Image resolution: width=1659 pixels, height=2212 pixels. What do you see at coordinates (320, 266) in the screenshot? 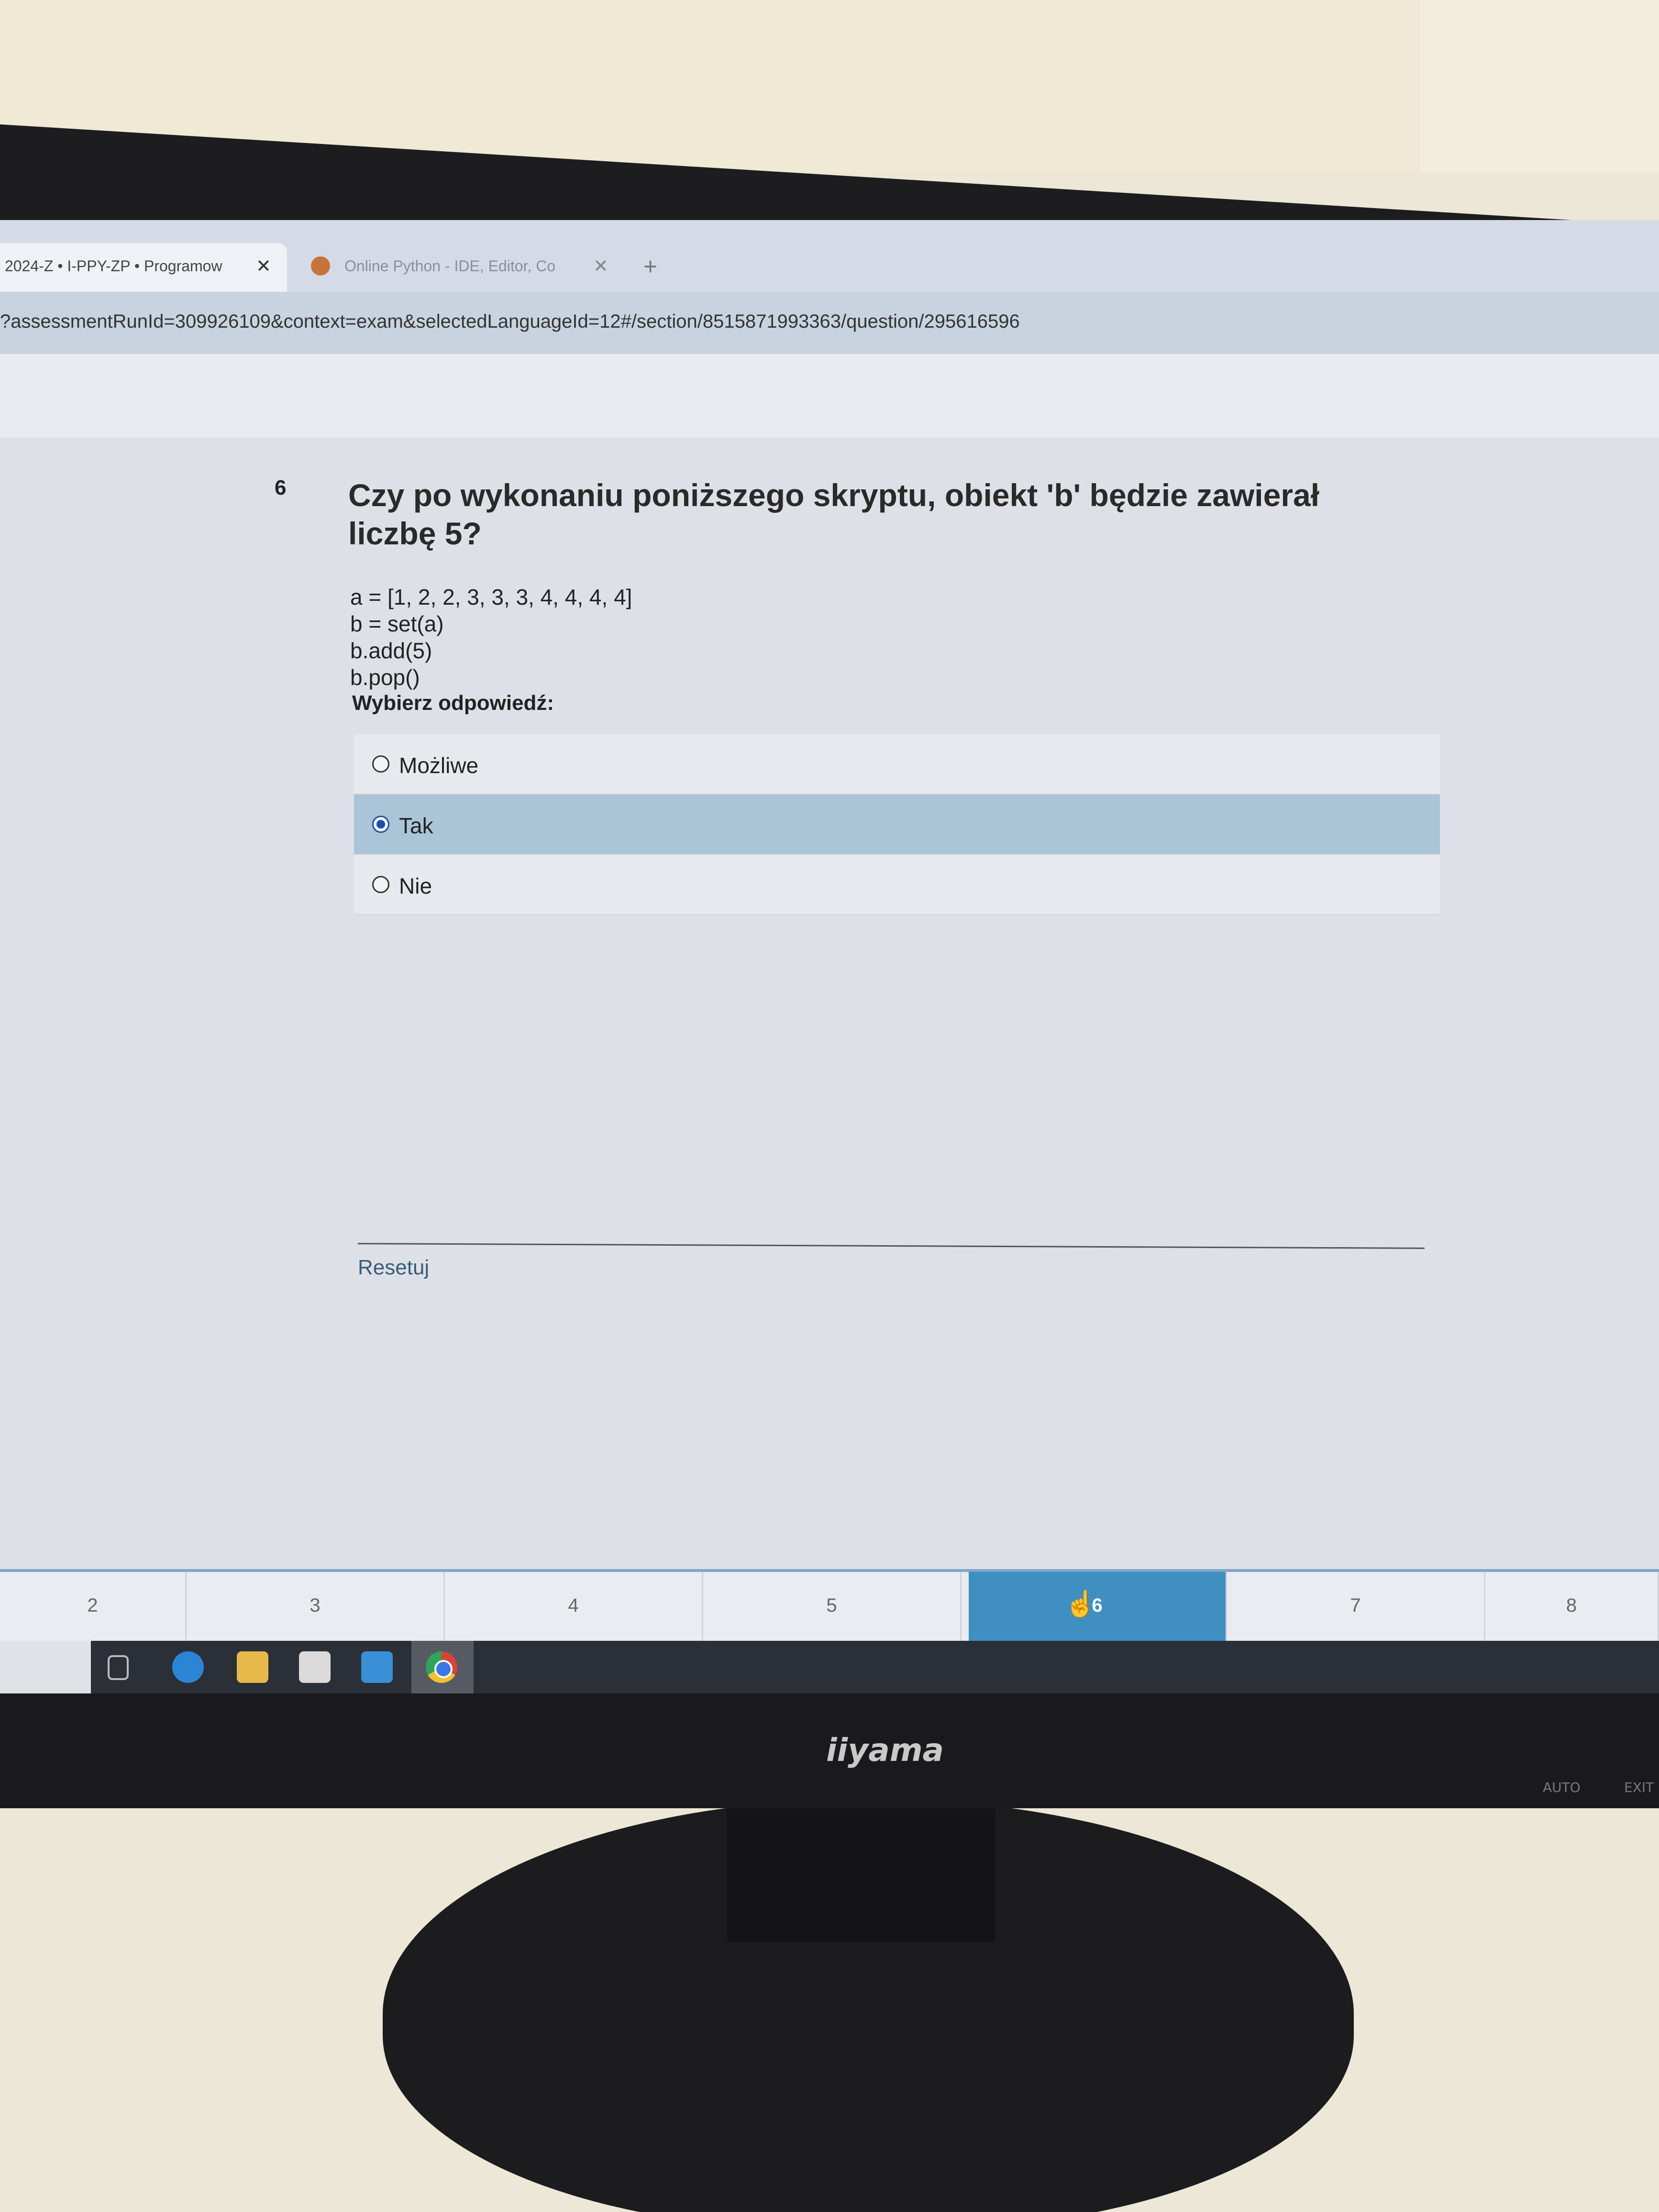
I see `favicon-icon` at bounding box center [320, 266].